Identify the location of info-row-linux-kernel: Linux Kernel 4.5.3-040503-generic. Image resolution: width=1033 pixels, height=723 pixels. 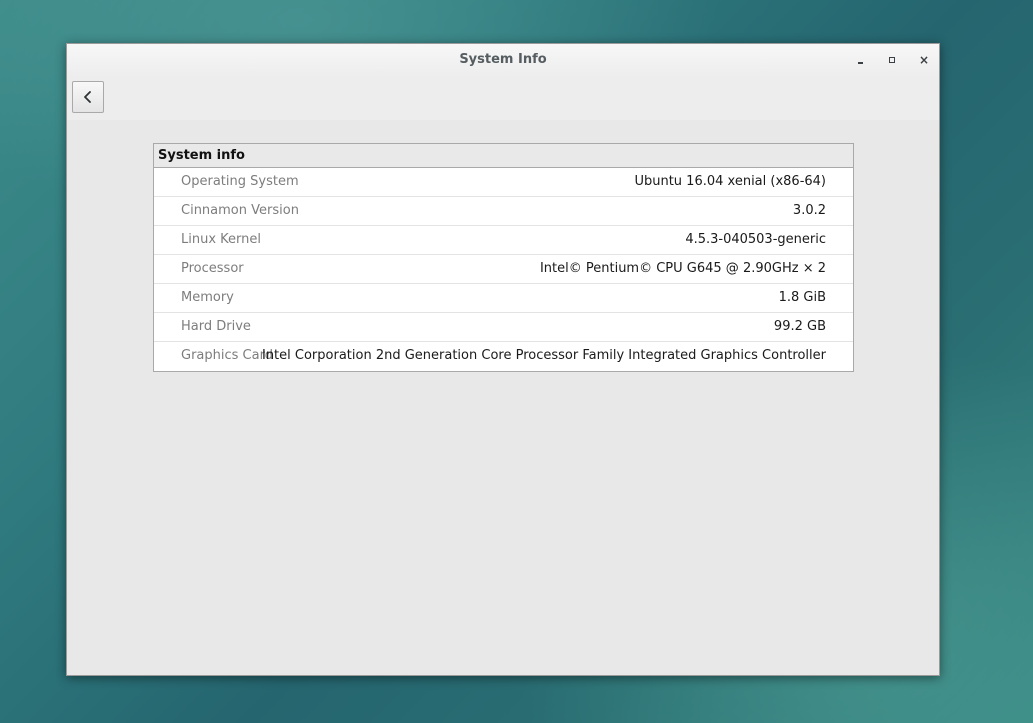
(503, 240).